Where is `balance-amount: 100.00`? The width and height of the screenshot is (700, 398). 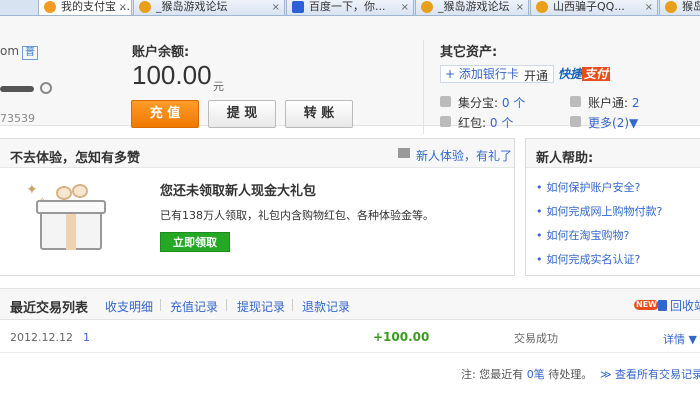
balance-amount: 100.00 is located at coordinates (172, 75).